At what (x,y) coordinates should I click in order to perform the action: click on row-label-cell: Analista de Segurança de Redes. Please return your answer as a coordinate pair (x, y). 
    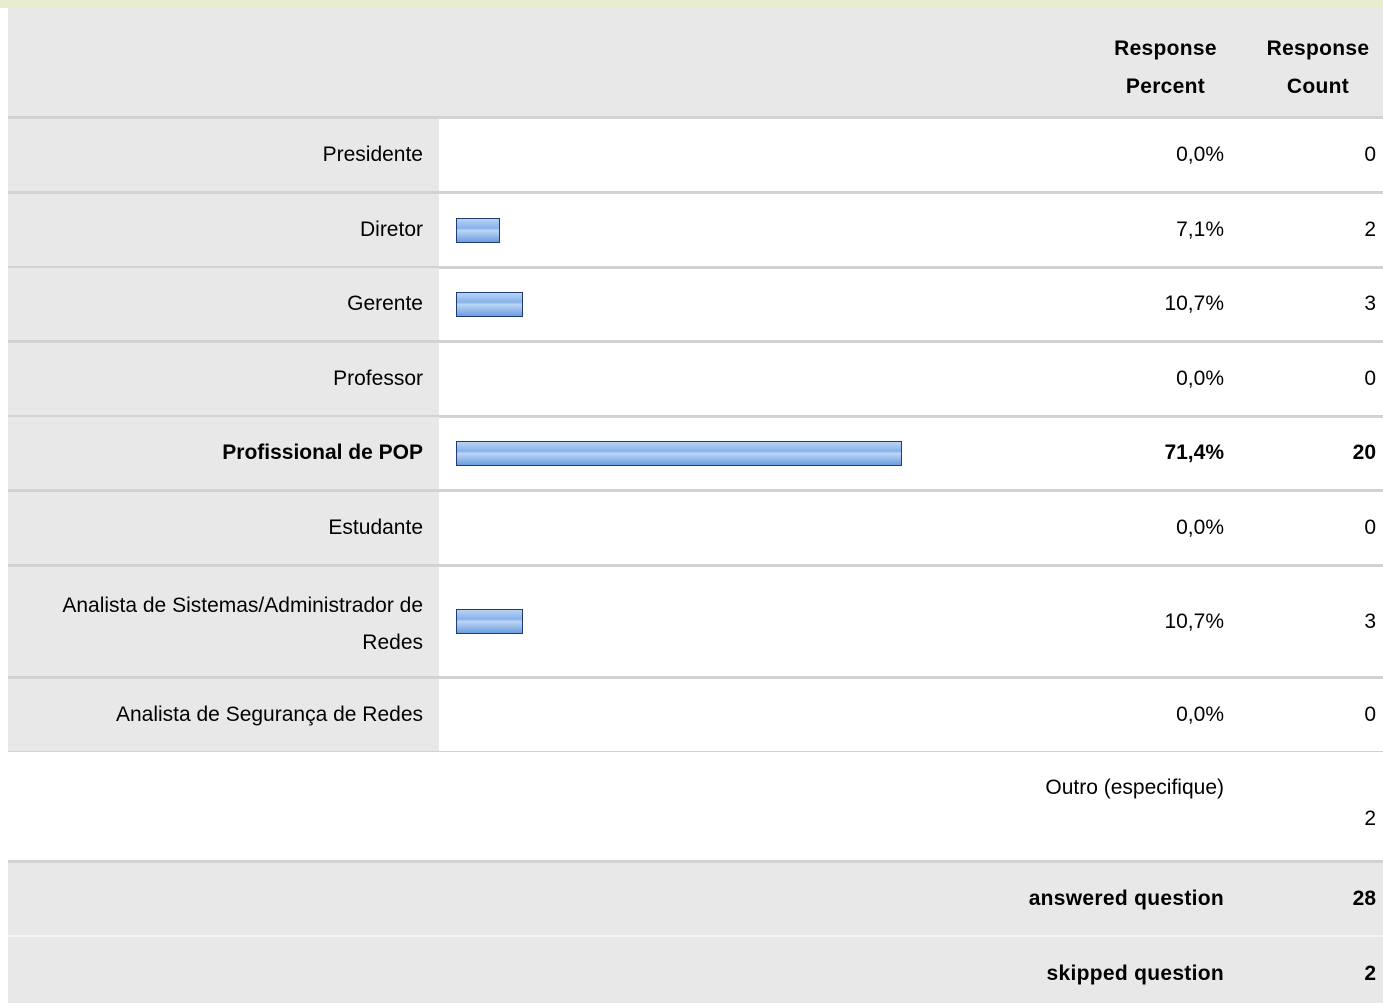
    Looking at the image, I should click on (223, 715).